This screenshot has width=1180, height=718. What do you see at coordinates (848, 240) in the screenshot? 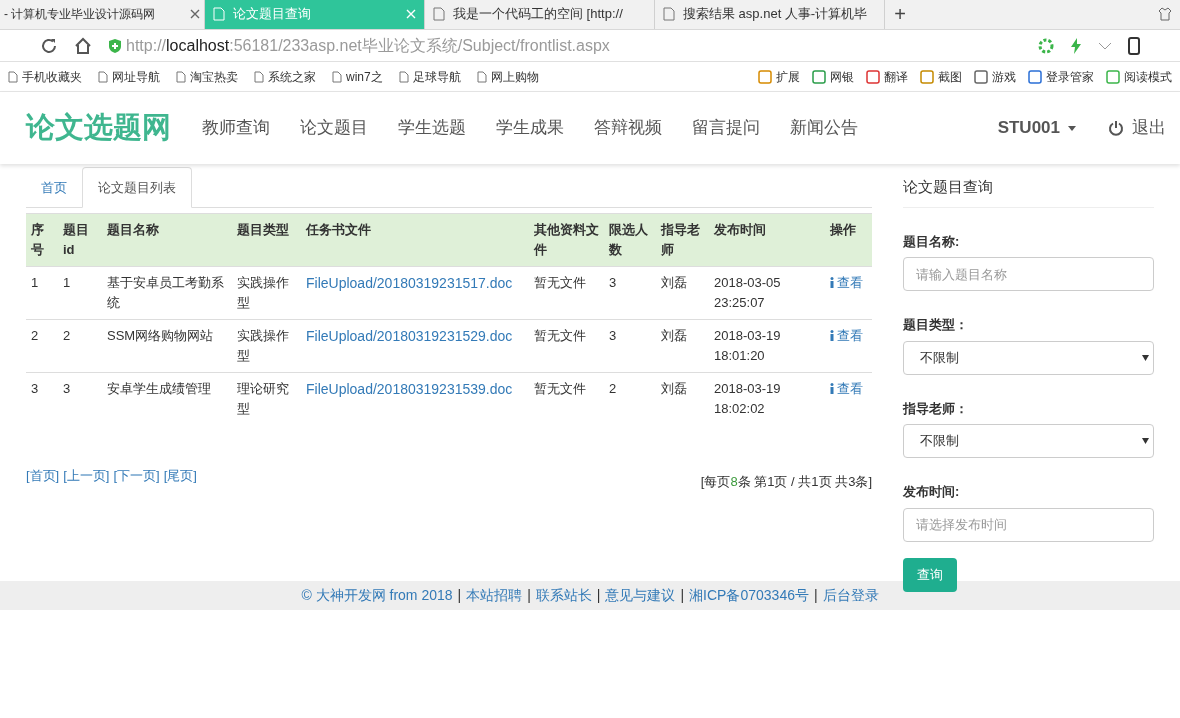
I see `column-header: 操作` at bounding box center [848, 240].